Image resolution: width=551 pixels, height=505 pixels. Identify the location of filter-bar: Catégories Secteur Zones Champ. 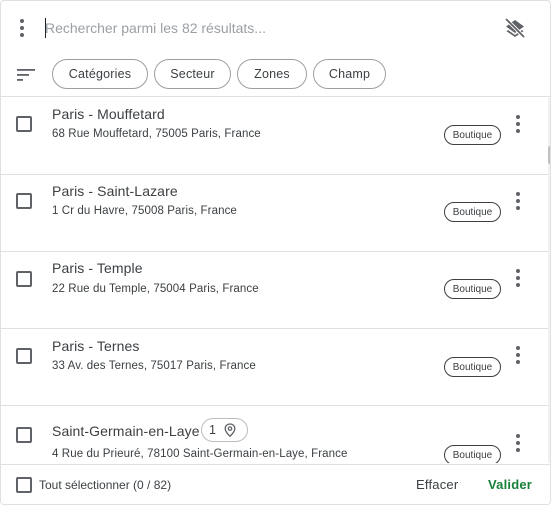
(275, 76).